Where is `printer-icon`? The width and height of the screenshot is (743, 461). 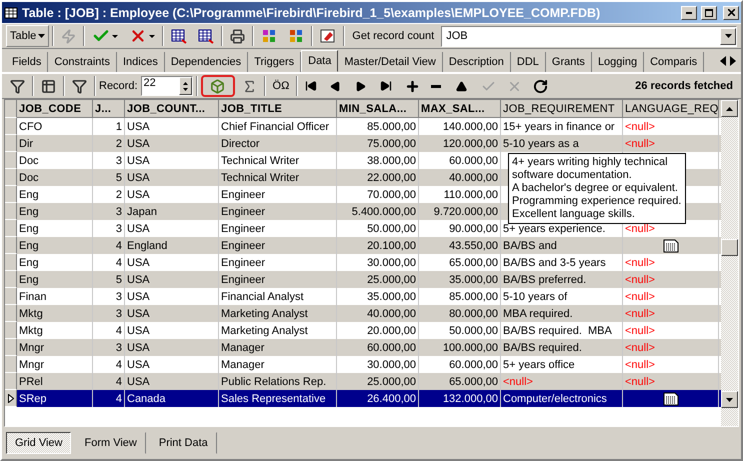
printer-icon is located at coordinates (238, 36).